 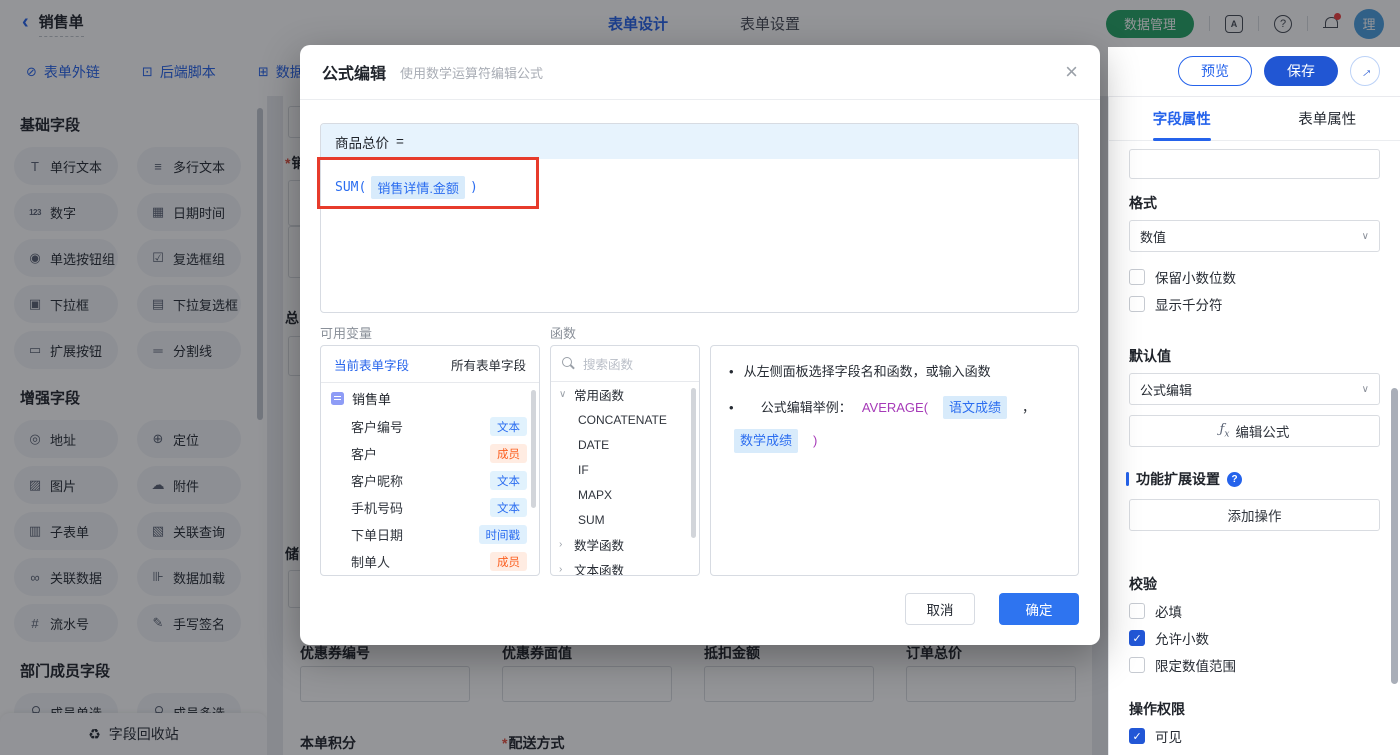 I want to click on chevron-down-icon: ∨, so click(x=1365, y=236).